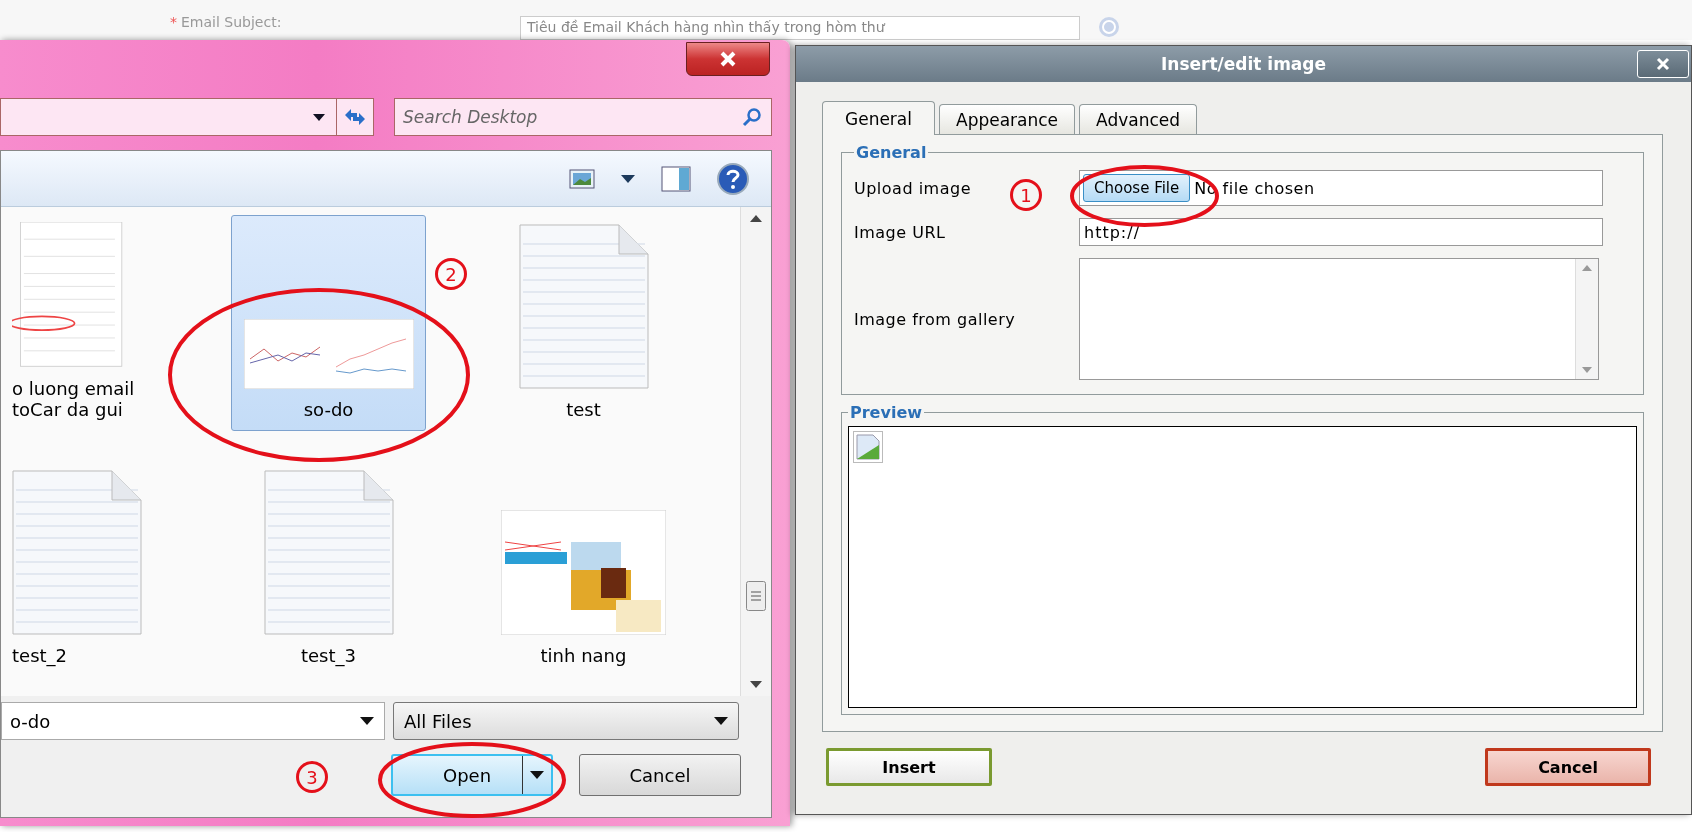 This screenshot has height=832, width=1692. Describe the element at coordinates (582, 178) in the screenshot. I see `view-icon` at that location.